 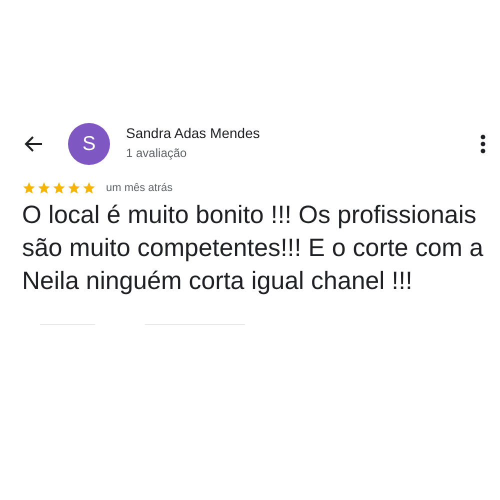 What do you see at coordinates (139, 188) in the screenshot?
I see `review-time: um mês atrás` at bounding box center [139, 188].